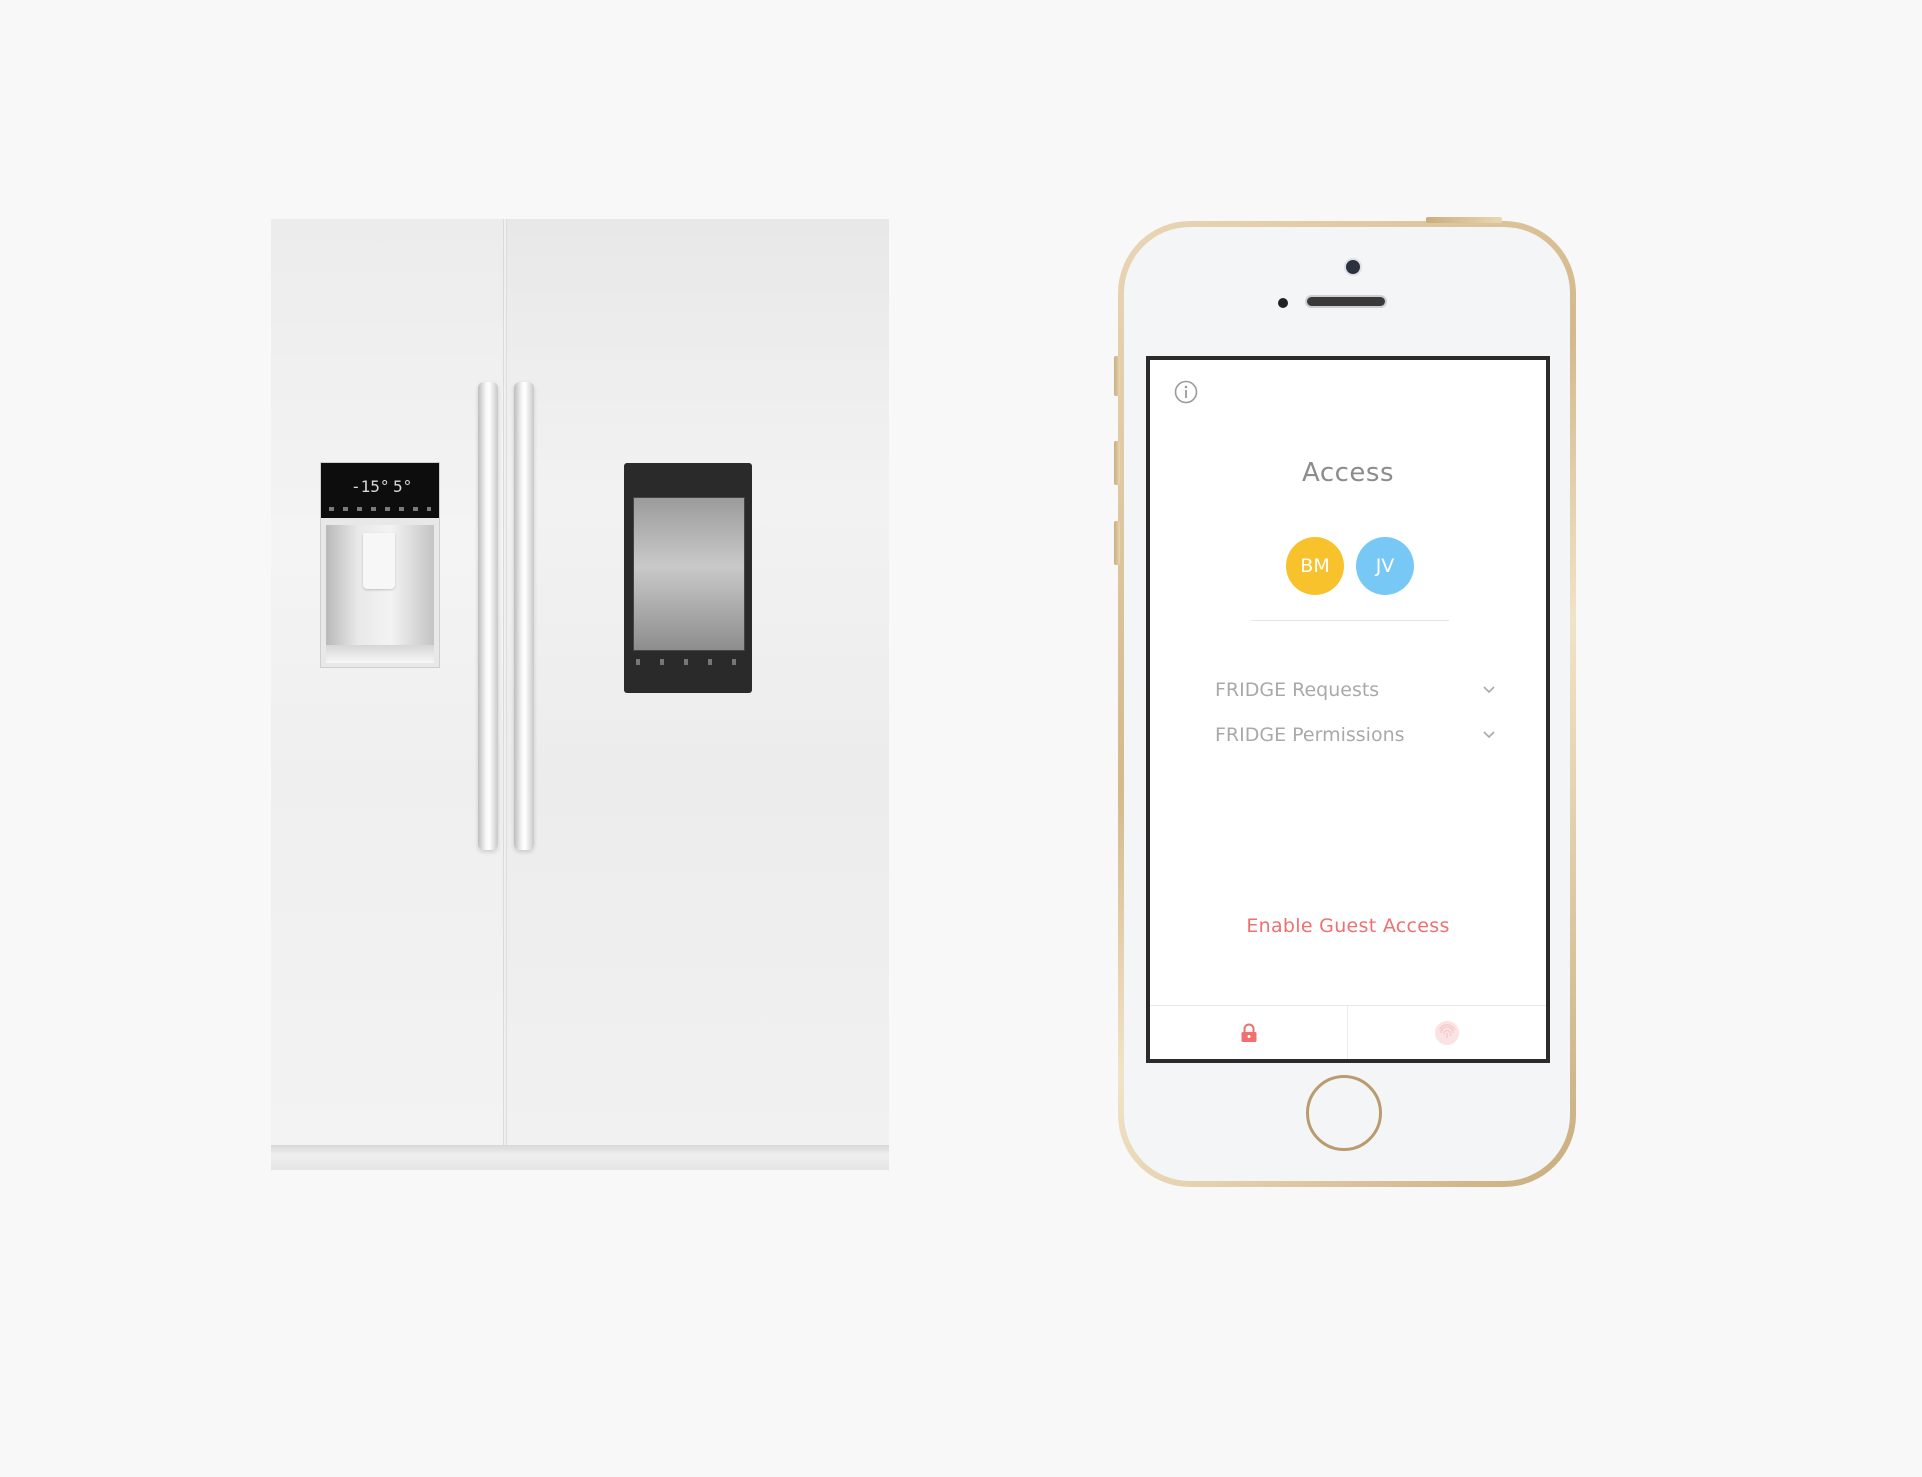 The height and width of the screenshot is (1477, 1922). What do you see at coordinates (1348, 926) in the screenshot?
I see `enable-guest-access-button: Enable Guest Access` at bounding box center [1348, 926].